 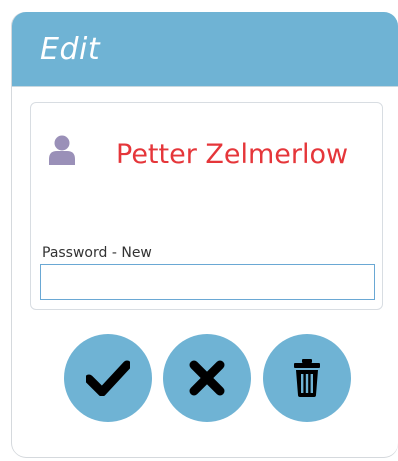 What do you see at coordinates (97, 253) in the screenshot?
I see `password-label: Password - New` at bounding box center [97, 253].